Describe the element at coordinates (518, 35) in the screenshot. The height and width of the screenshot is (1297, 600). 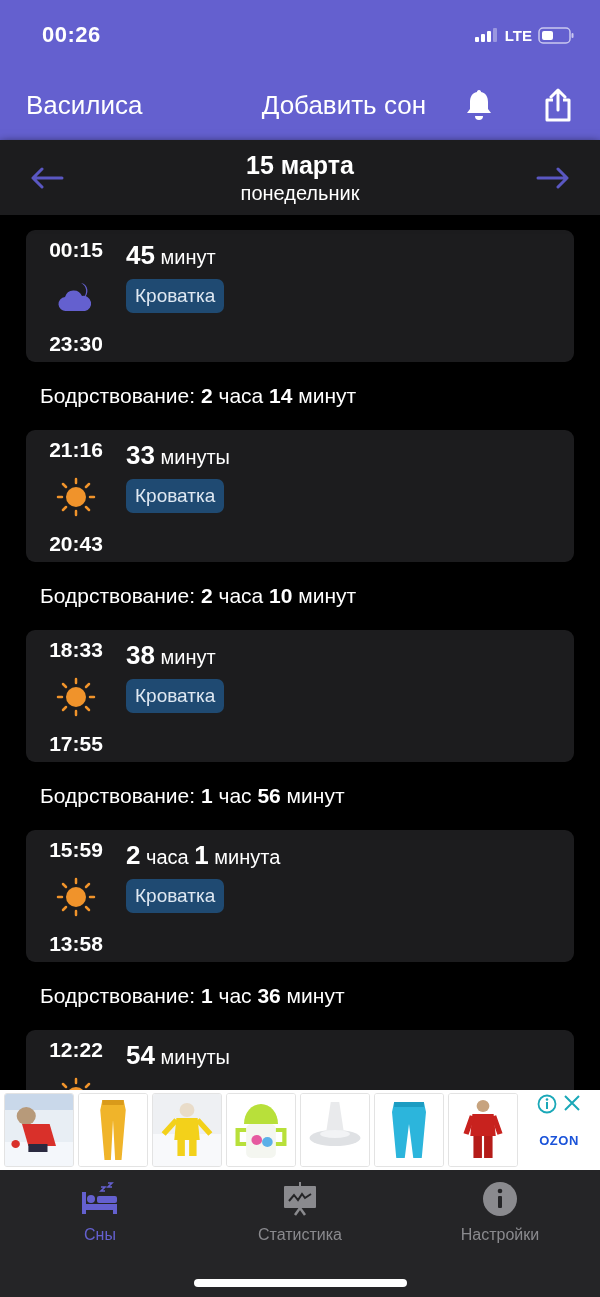
I see `network-label: LTE` at that location.